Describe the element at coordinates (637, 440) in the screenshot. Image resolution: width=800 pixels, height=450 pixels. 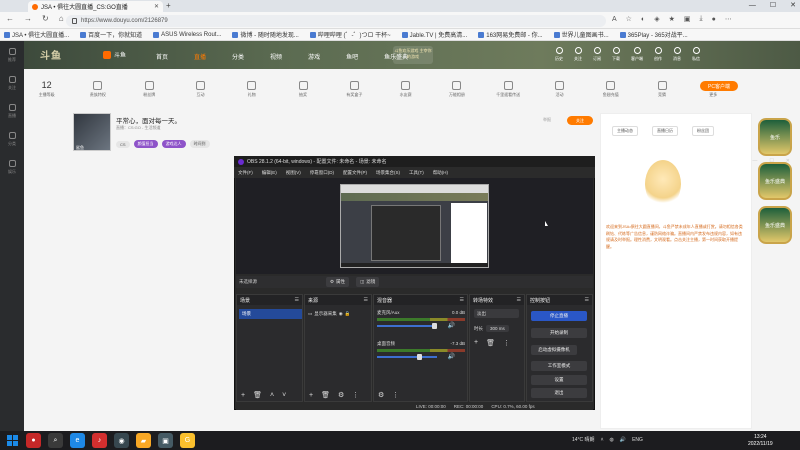
I see `language-indicator: ENG` at that location.